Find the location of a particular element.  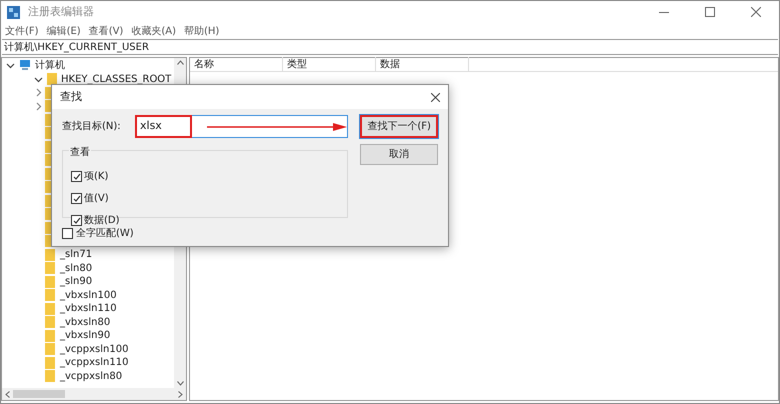

cancel-button: 取消 is located at coordinates (399, 154).